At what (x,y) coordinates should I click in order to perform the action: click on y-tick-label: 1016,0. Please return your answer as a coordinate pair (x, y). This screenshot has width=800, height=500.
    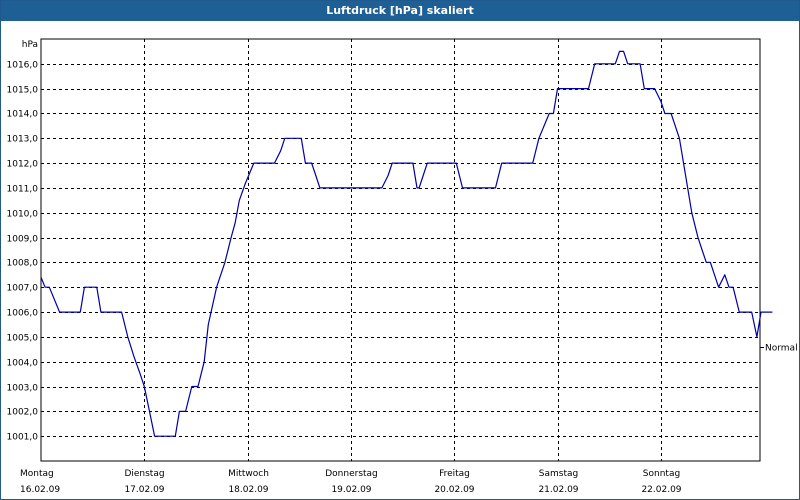
    Looking at the image, I should click on (23, 66).